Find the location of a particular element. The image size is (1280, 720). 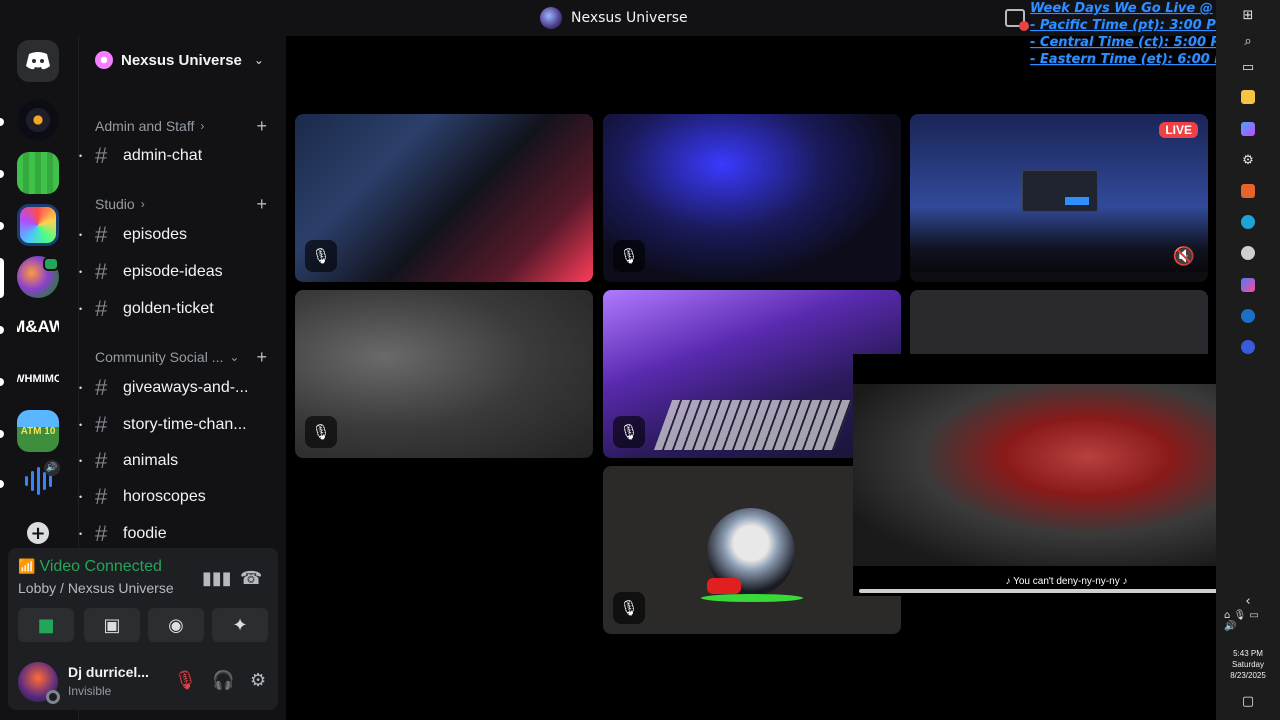

screen-share-icon: ▣ is located at coordinates (112, 625).